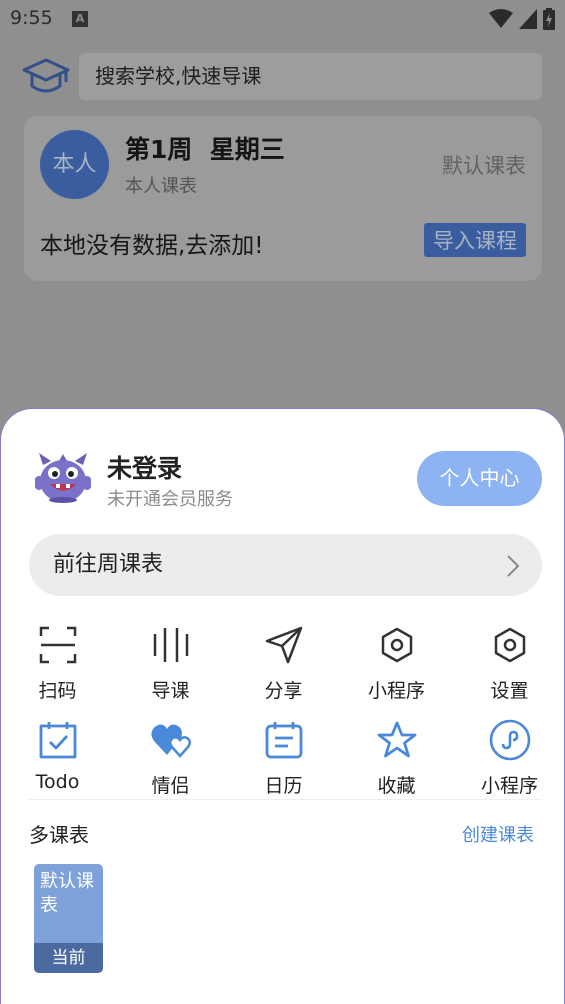  What do you see at coordinates (170, 741) in the screenshot?
I see `couple-hearts-icon` at bounding box center [170, 741].